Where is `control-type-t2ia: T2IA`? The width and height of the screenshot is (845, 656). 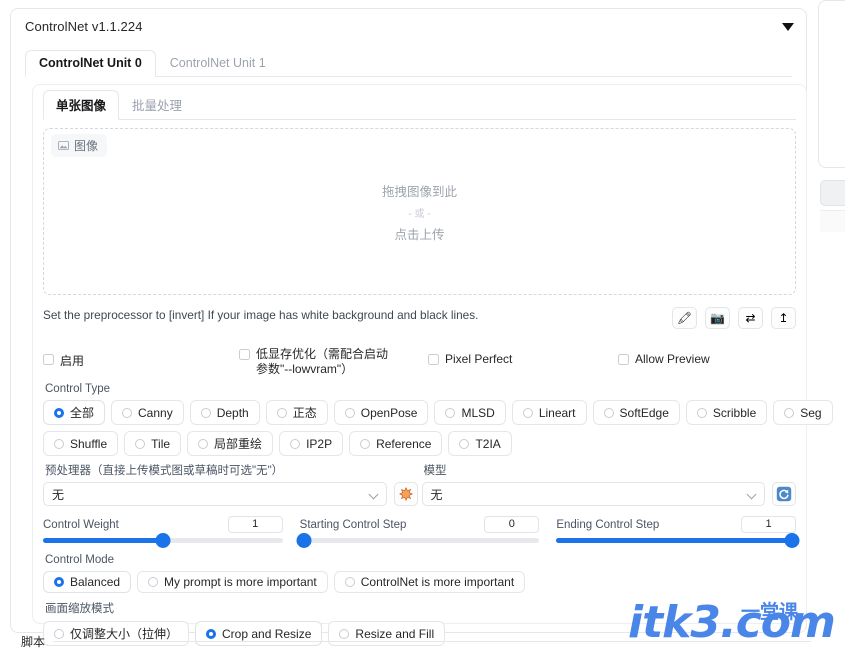 control-type-t2ia: T2IA is located at coordinates (480, 443).